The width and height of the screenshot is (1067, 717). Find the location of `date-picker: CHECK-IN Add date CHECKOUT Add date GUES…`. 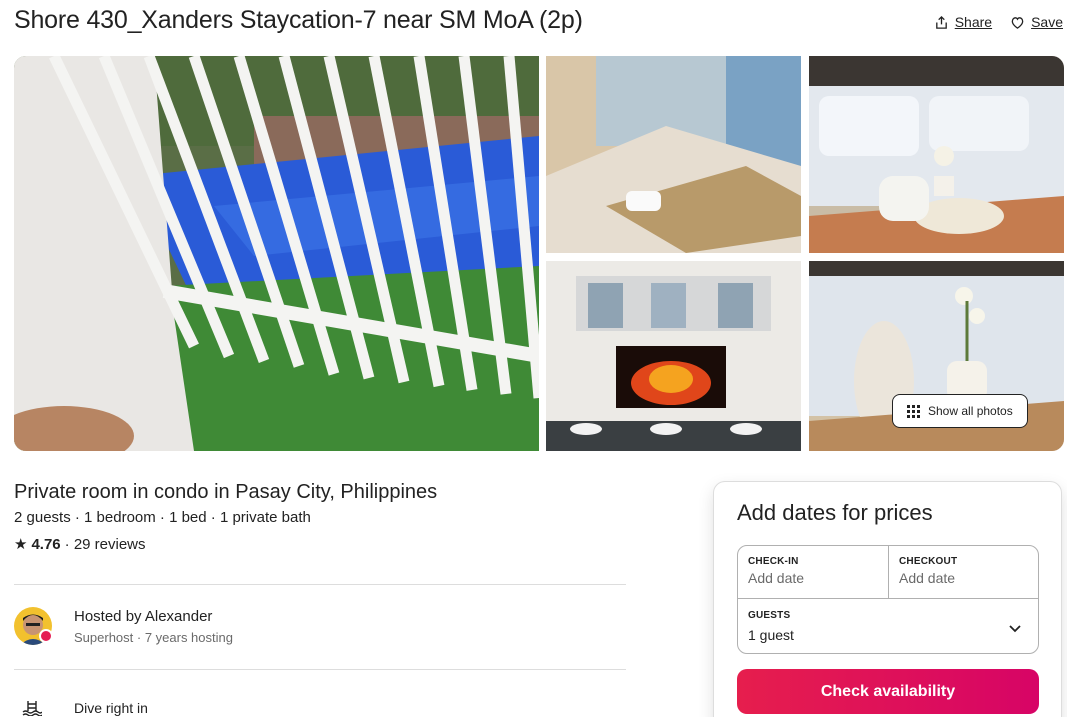

date-picker: CHECK-IN Add date CHECKOUT Add date GUES… is located at coordinates (888, 599).